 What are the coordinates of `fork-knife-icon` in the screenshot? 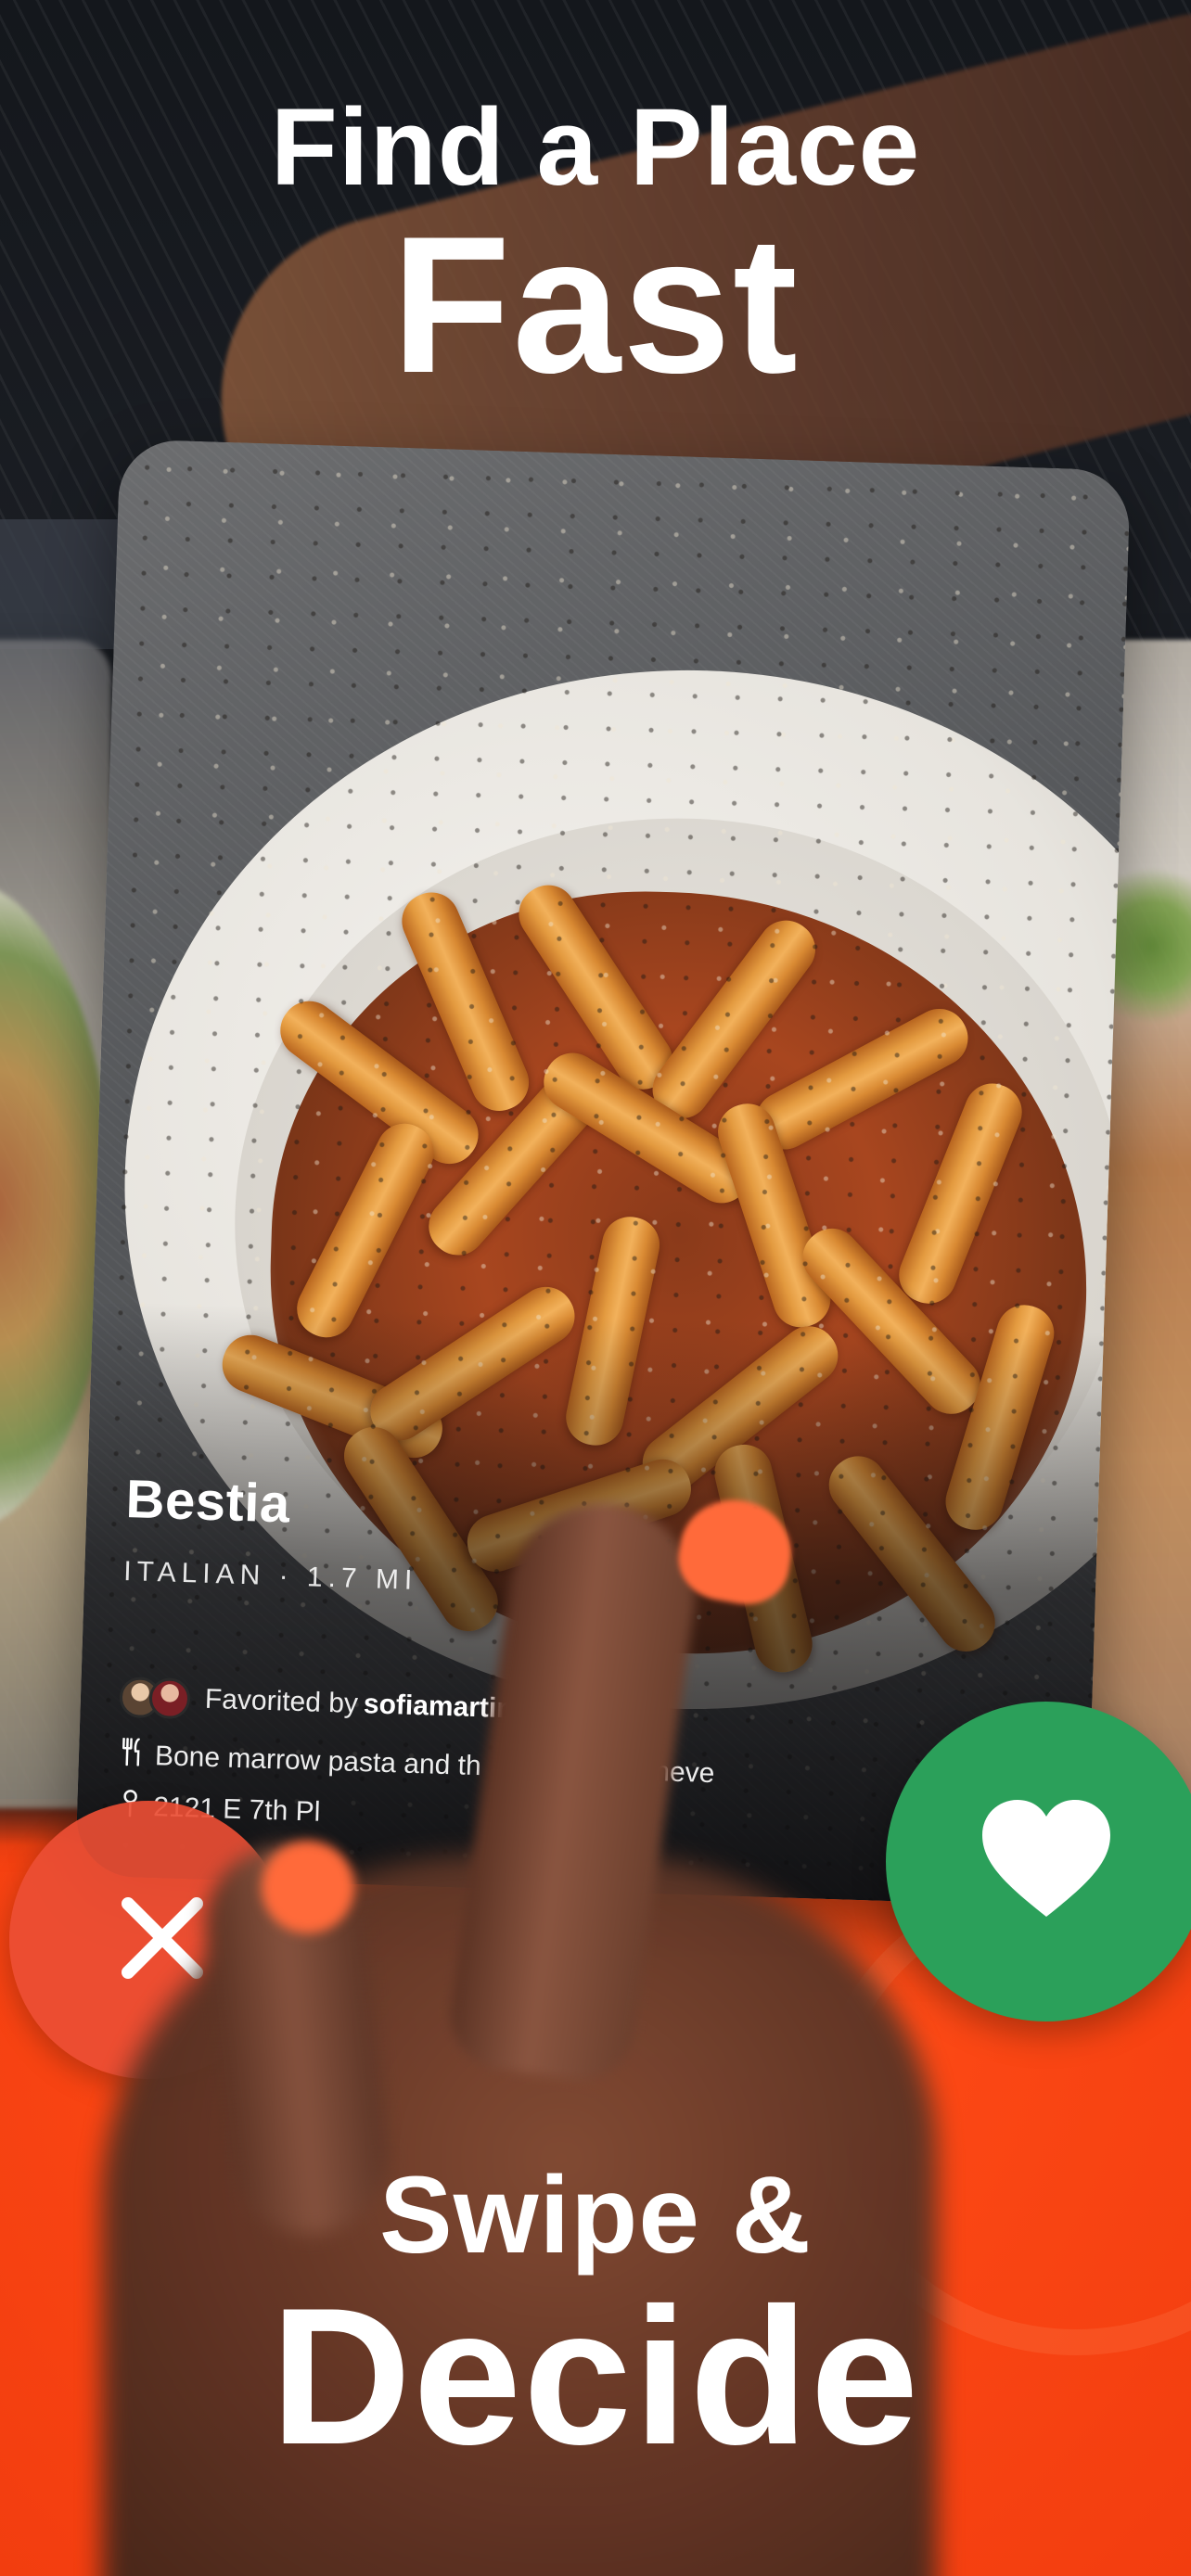 It's located at (132, 1755).